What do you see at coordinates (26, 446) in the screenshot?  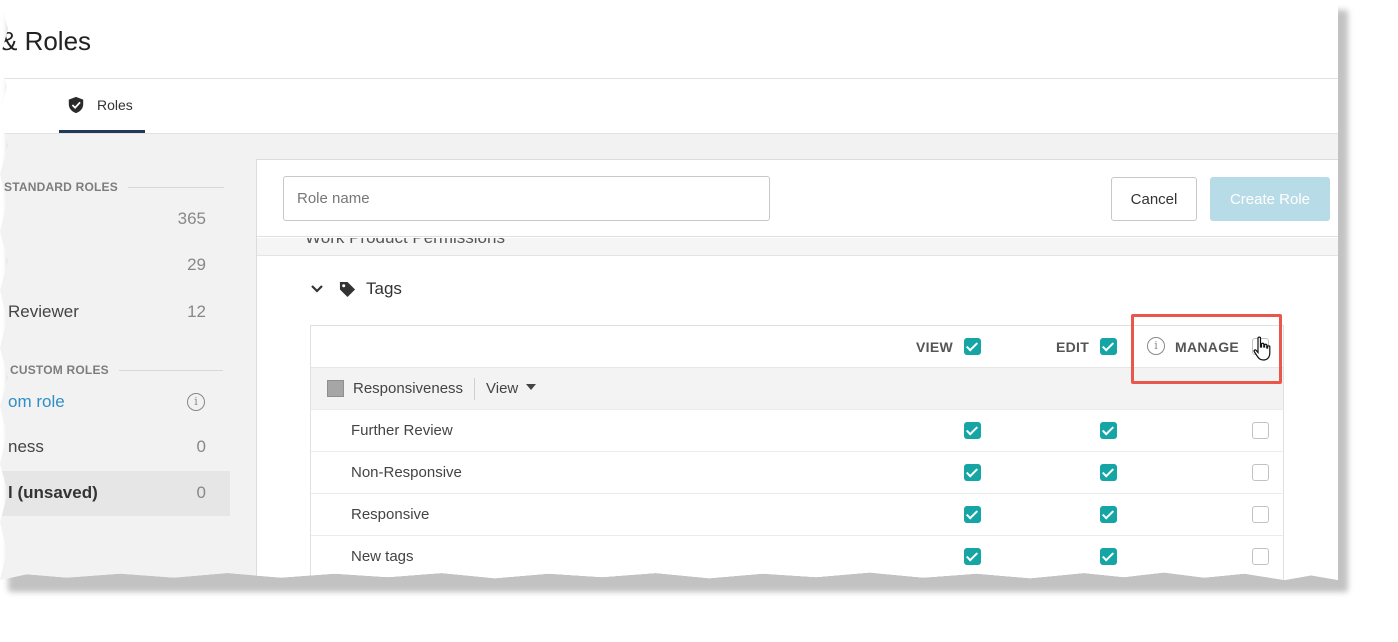 I see `role-label: ness` at bounding box center [26, 446].